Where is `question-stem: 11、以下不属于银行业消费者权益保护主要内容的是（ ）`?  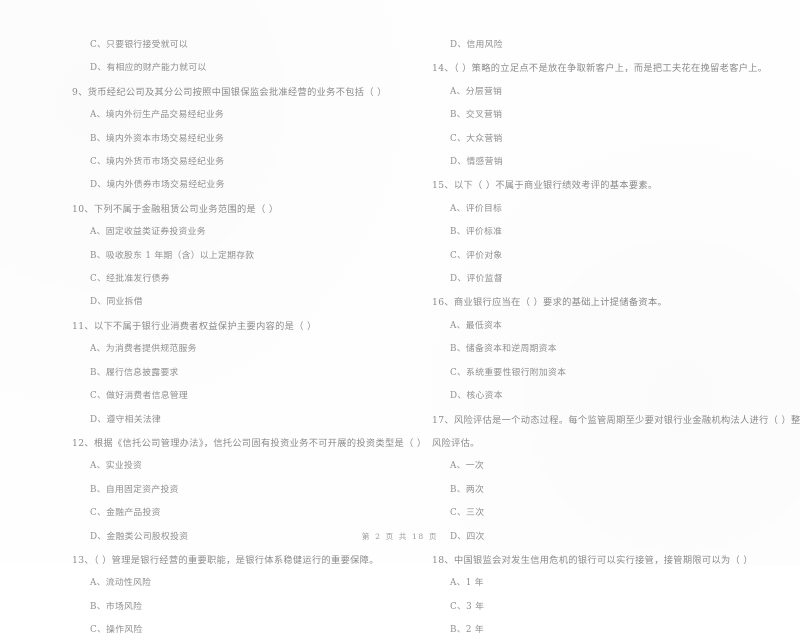 question-stem: 11、以下不属于银行业消费者权益保护主要内容的是（ ） is located at coordinates (232, 326).